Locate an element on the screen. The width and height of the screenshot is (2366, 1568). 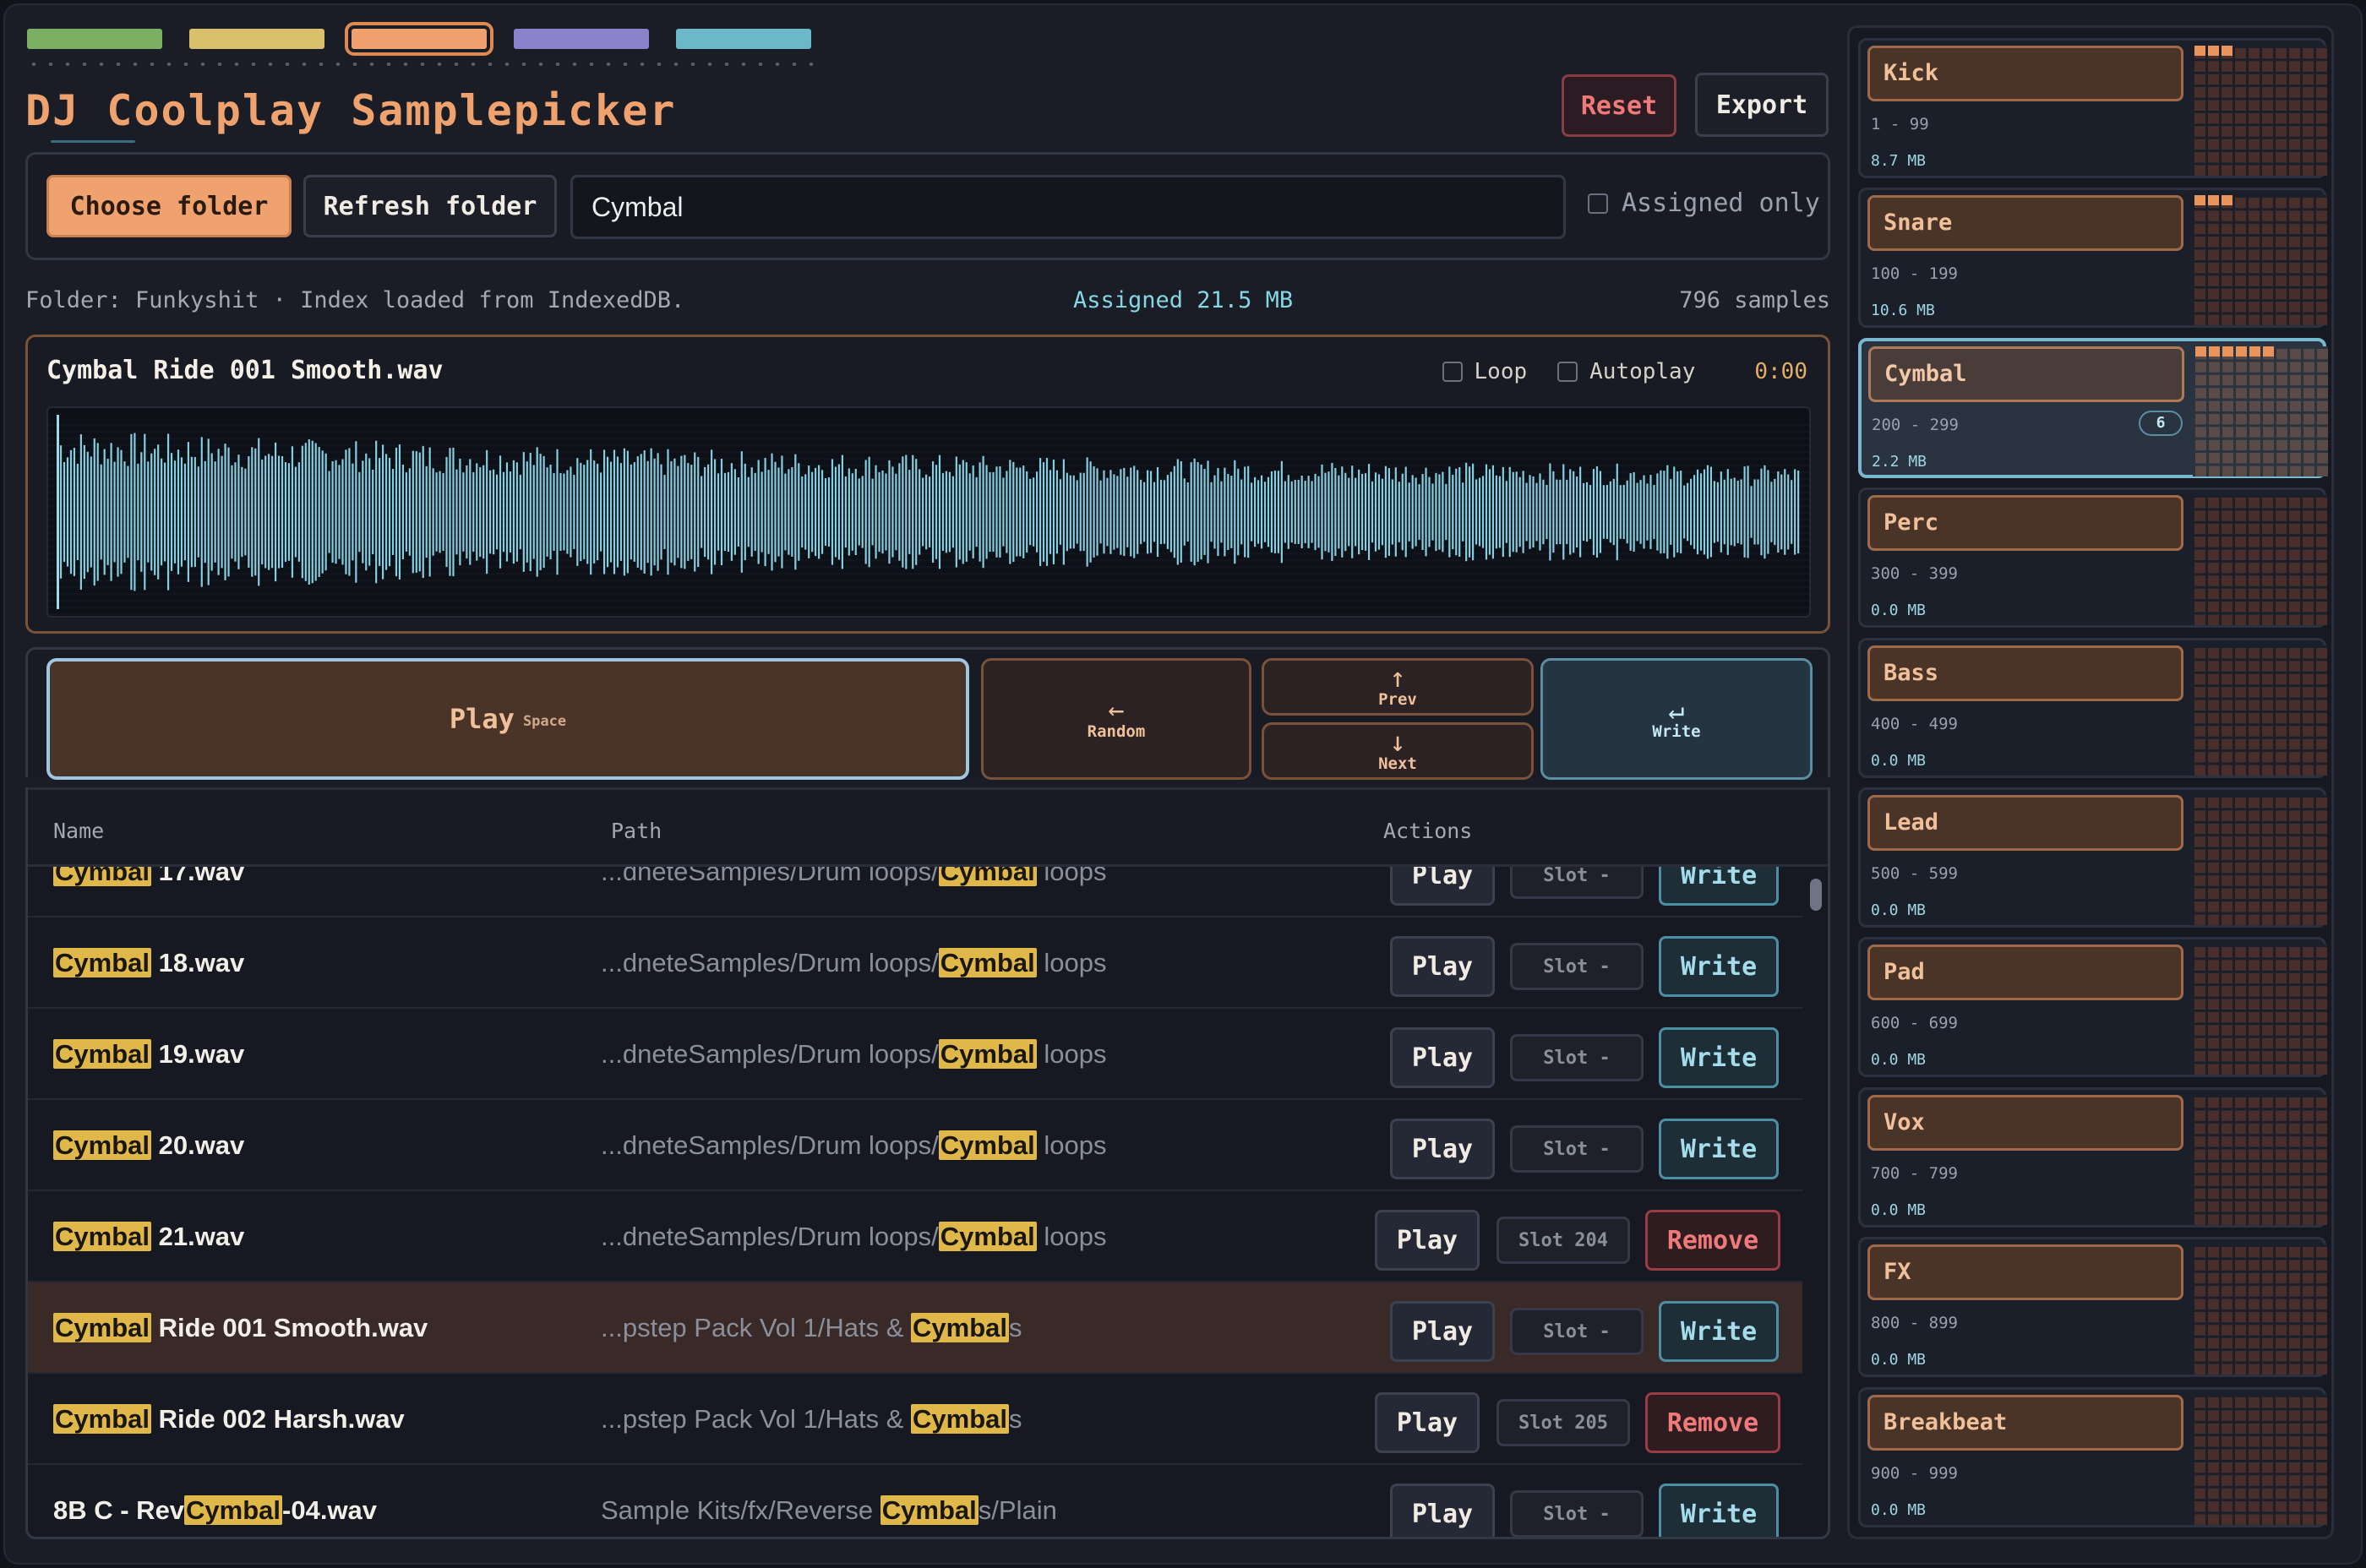
bank-label: FX is located at coordinates (2025, 1272).